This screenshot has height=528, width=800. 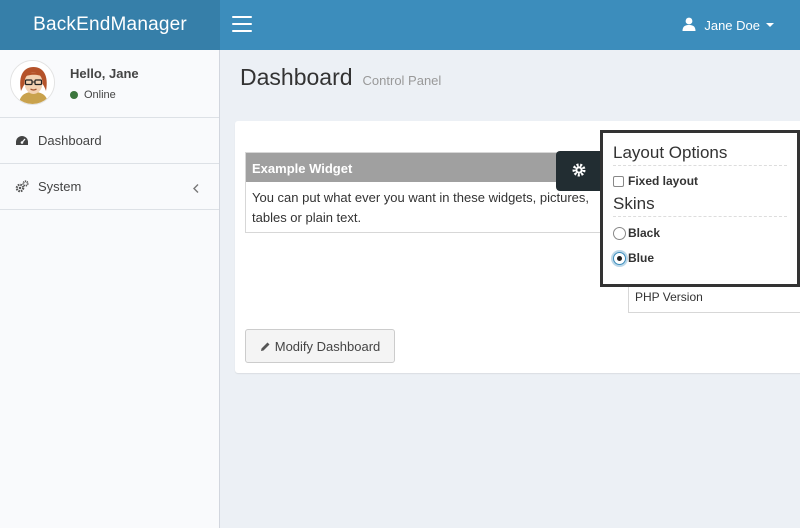 What do you see at coordinates (265, 346) in the screenshot?
I see `pencil-icon` at bounding box center [265, 346].